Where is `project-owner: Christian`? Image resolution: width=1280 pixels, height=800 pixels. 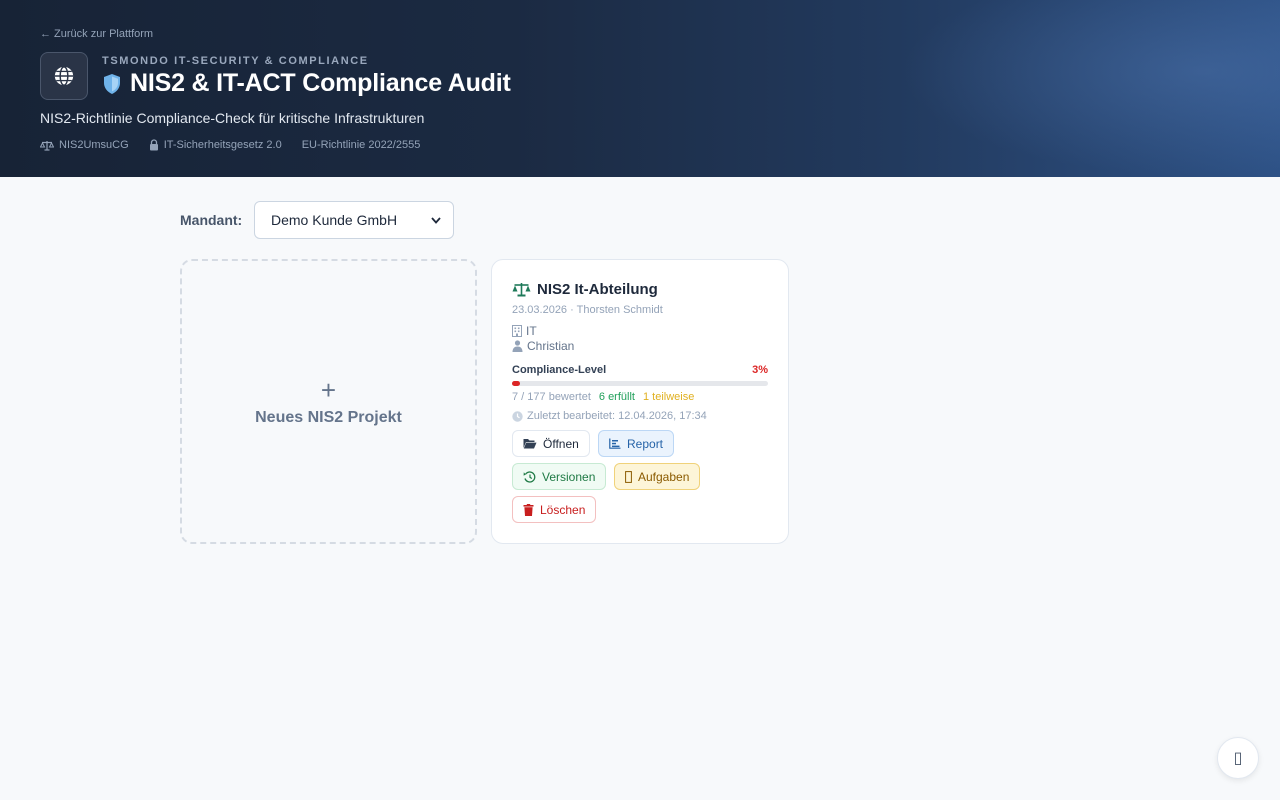 project-owner: Christian is located at coordinates (543, 346).